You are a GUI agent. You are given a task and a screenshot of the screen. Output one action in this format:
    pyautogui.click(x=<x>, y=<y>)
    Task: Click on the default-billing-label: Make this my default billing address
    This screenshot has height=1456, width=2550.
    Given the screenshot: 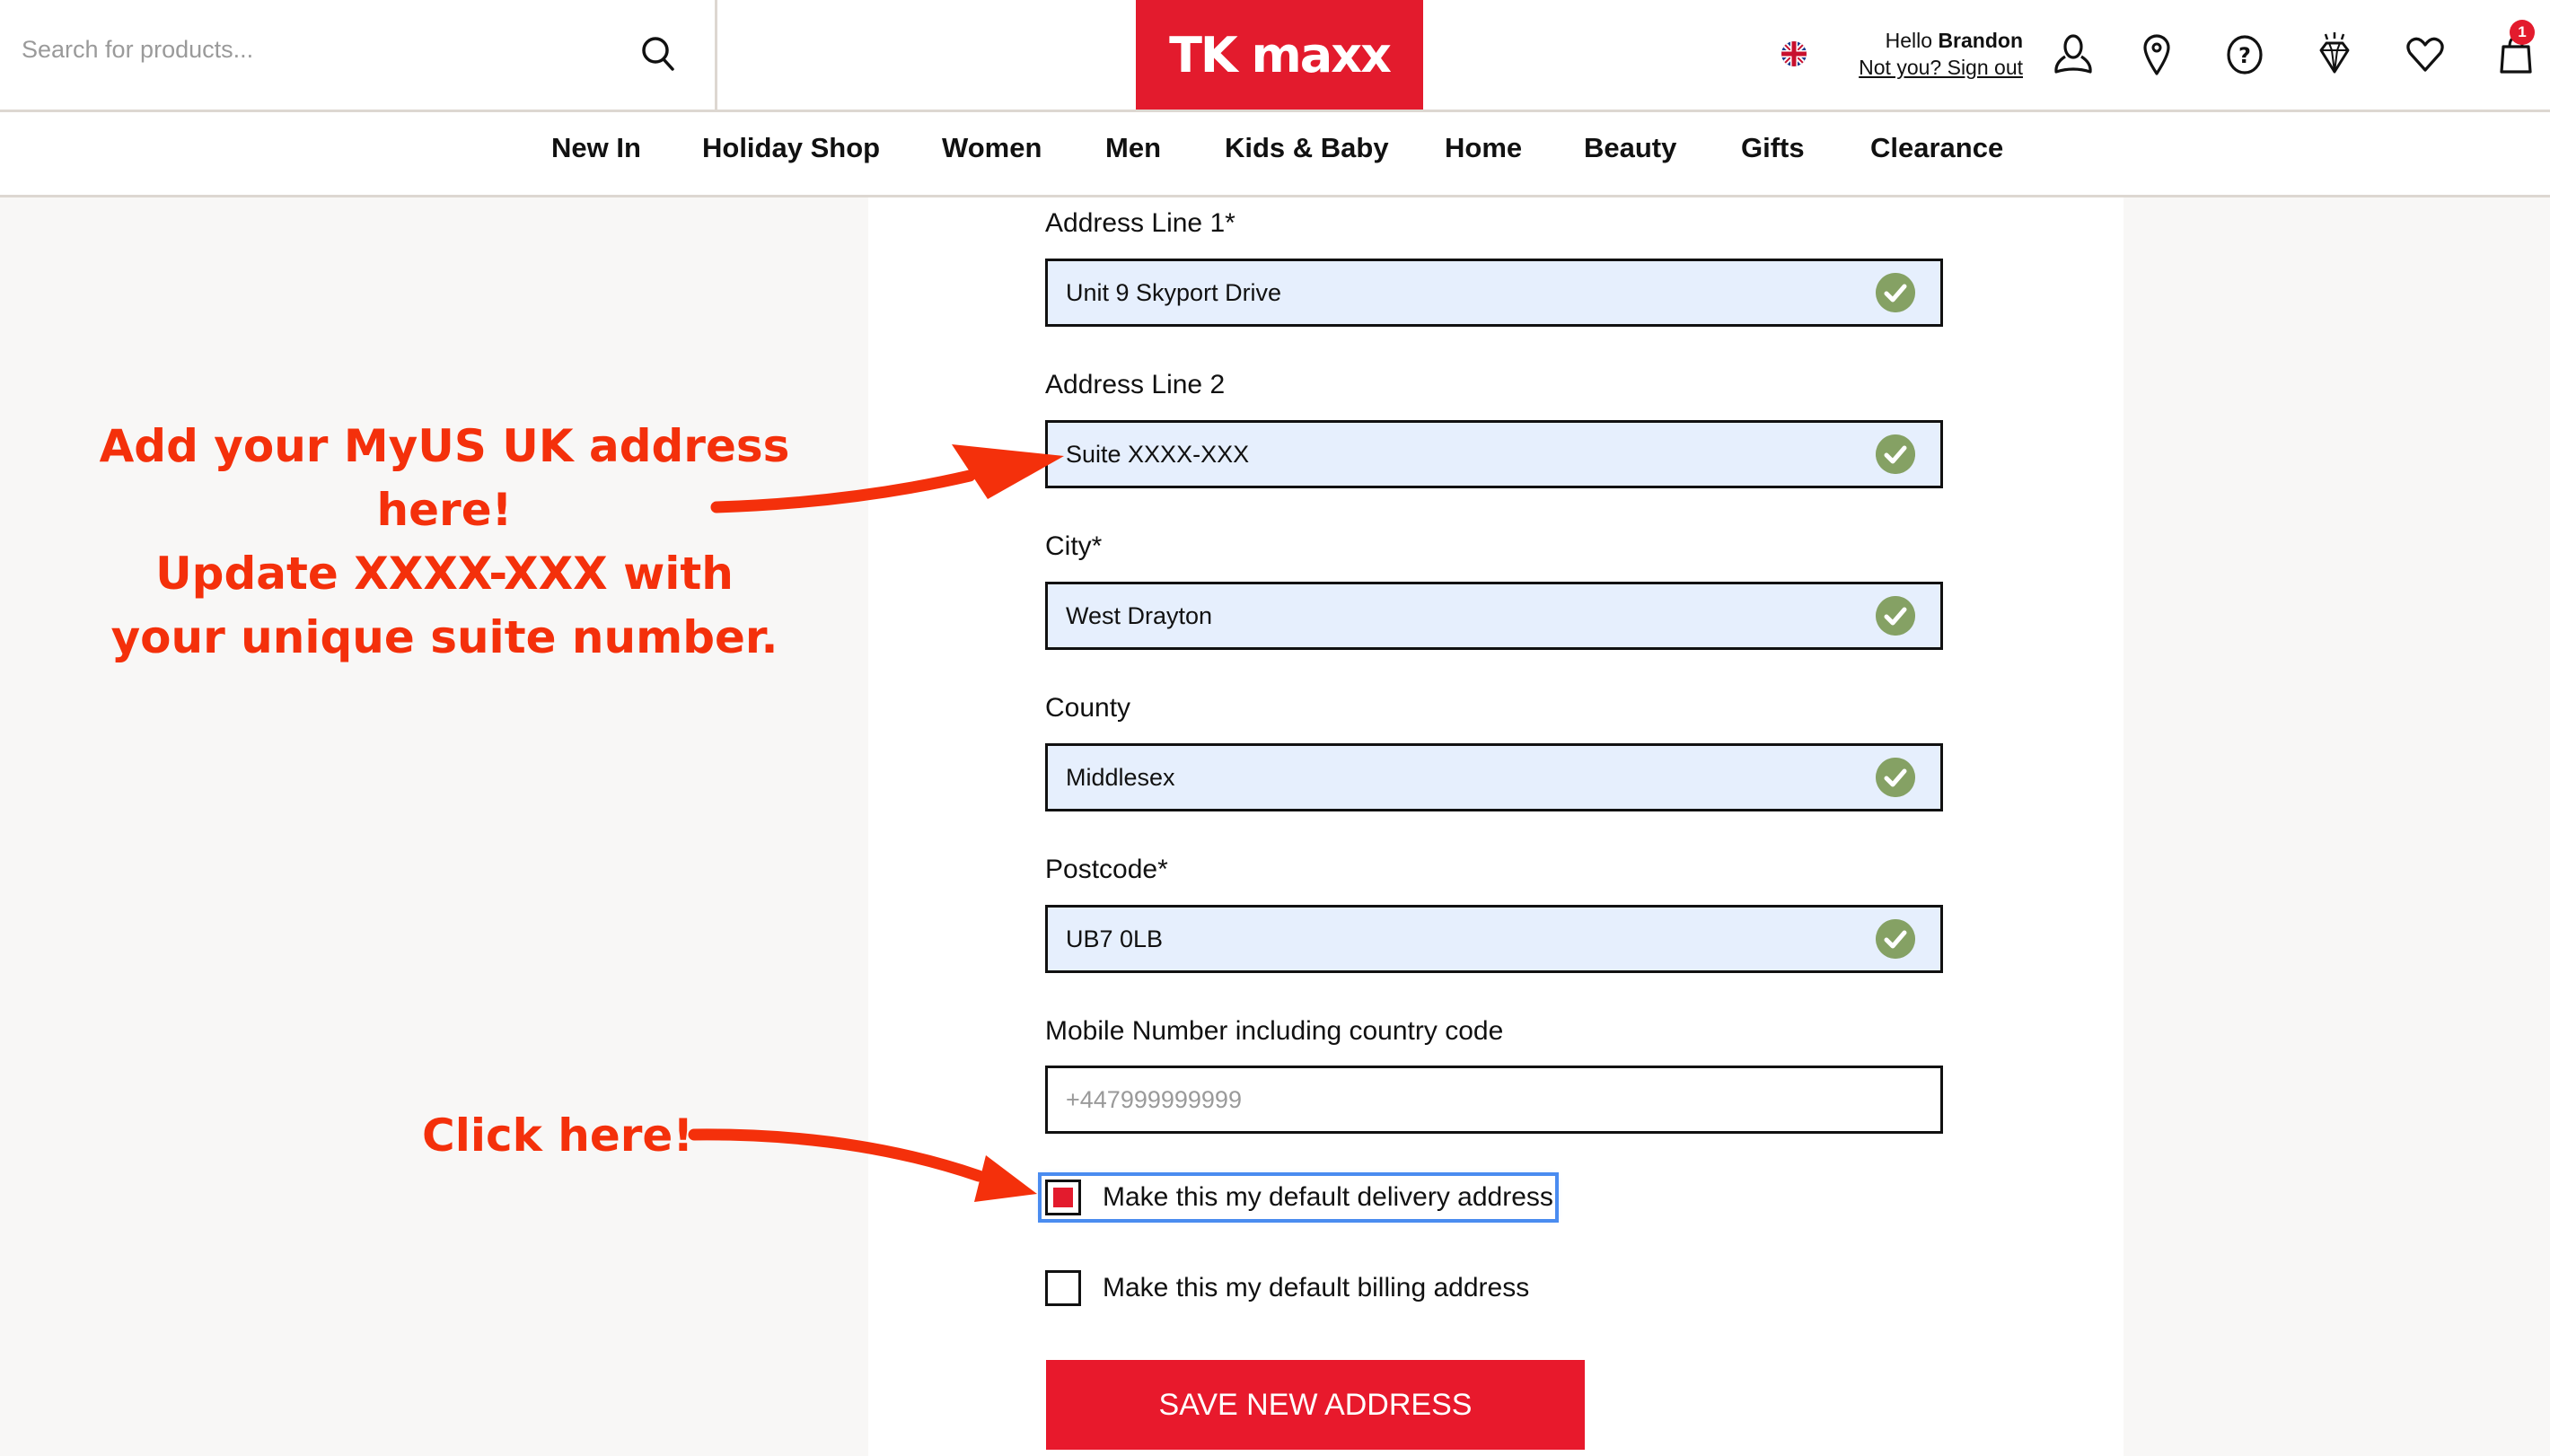 What is the action you would take?
    pyautogui.click(x=1317, y=1288)
    